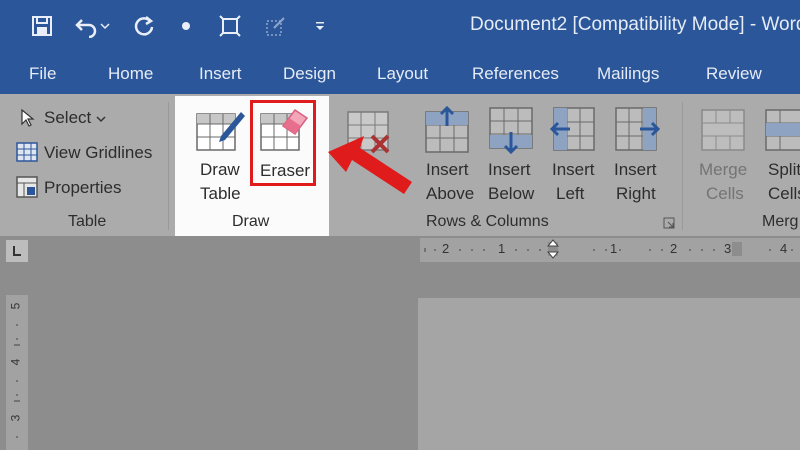 Image resolution: width=800 pixels, height=450 pixels. Describe the element at coordinates (635, 24) in the screenshot. I see `window-title: Document2 [Compatibility Mode] - Word` at that location.